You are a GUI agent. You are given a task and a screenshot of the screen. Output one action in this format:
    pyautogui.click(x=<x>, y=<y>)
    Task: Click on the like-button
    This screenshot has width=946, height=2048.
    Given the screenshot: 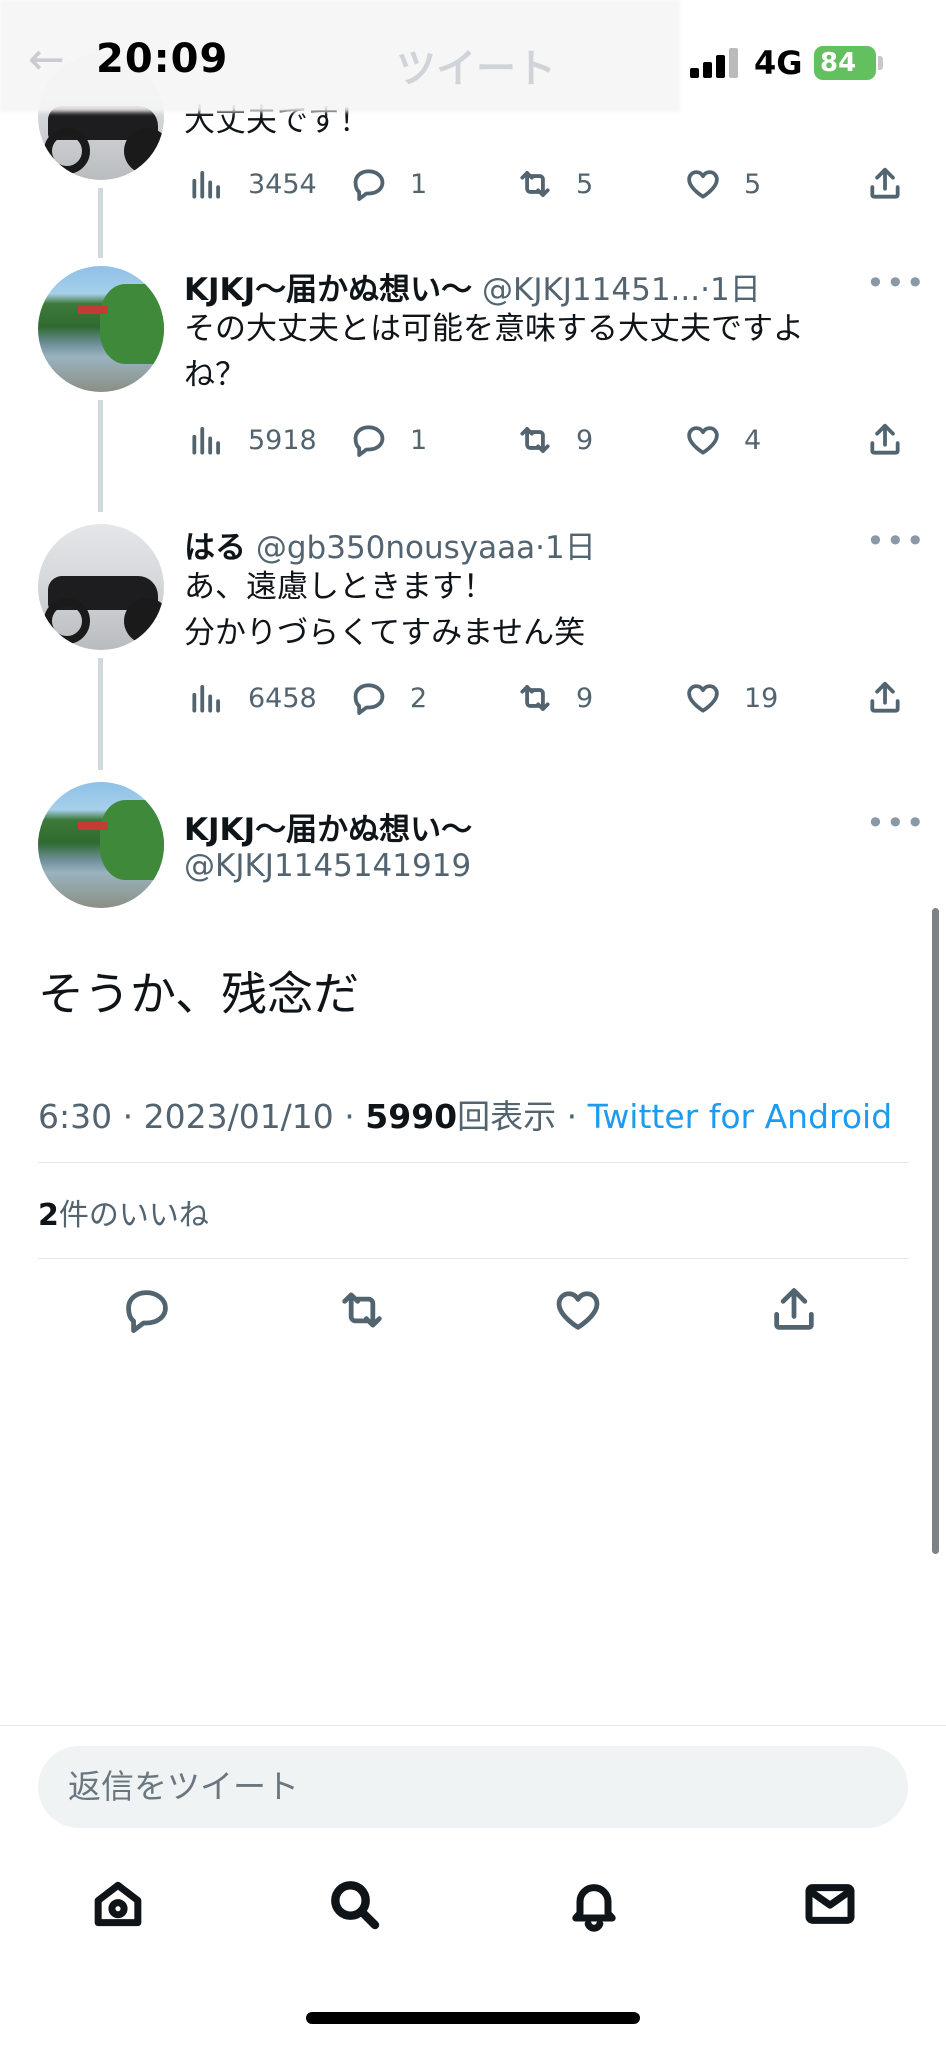 What is the action you would take?
    pyautogui.click(x=580, y=1312)
    